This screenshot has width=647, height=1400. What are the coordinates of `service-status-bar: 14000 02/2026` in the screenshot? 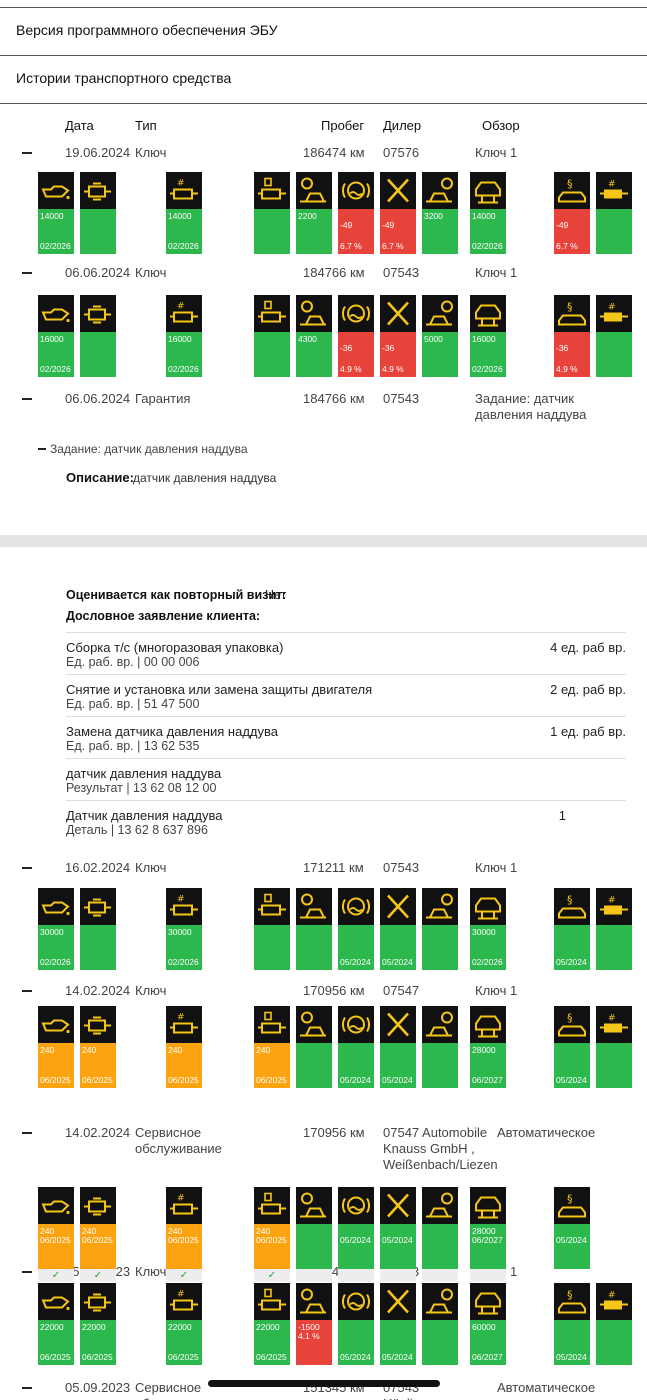 It's located at (488, 231).